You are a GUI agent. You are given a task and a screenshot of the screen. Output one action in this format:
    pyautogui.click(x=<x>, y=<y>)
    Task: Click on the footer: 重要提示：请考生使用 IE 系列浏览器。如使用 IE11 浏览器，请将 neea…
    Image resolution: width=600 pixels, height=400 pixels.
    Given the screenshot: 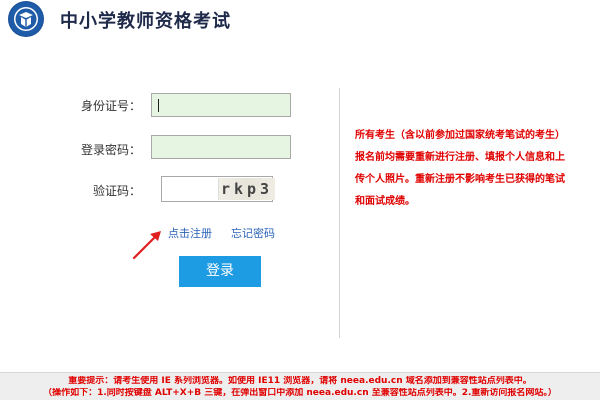 What is the action you would take?
    pyautogui.click(x=300, y=386)
    